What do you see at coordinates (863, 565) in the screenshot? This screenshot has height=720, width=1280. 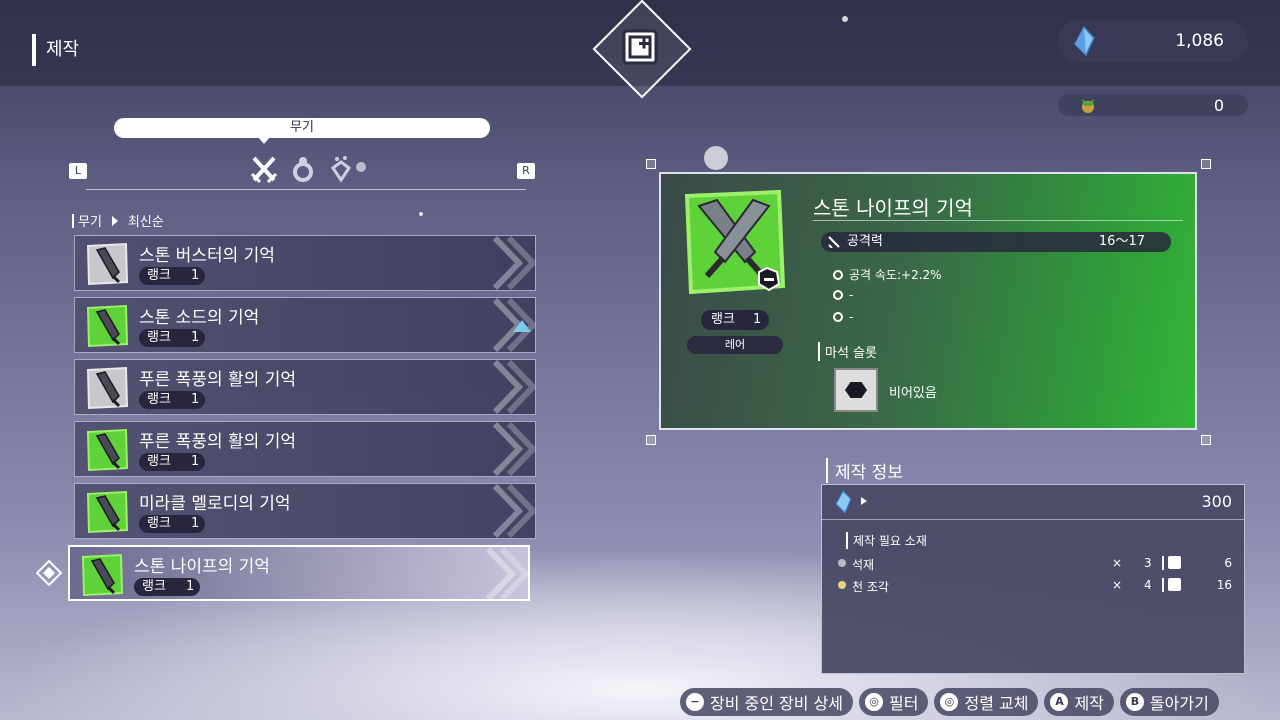 I see `material-name: 석재` at bounding box center [863, 565].